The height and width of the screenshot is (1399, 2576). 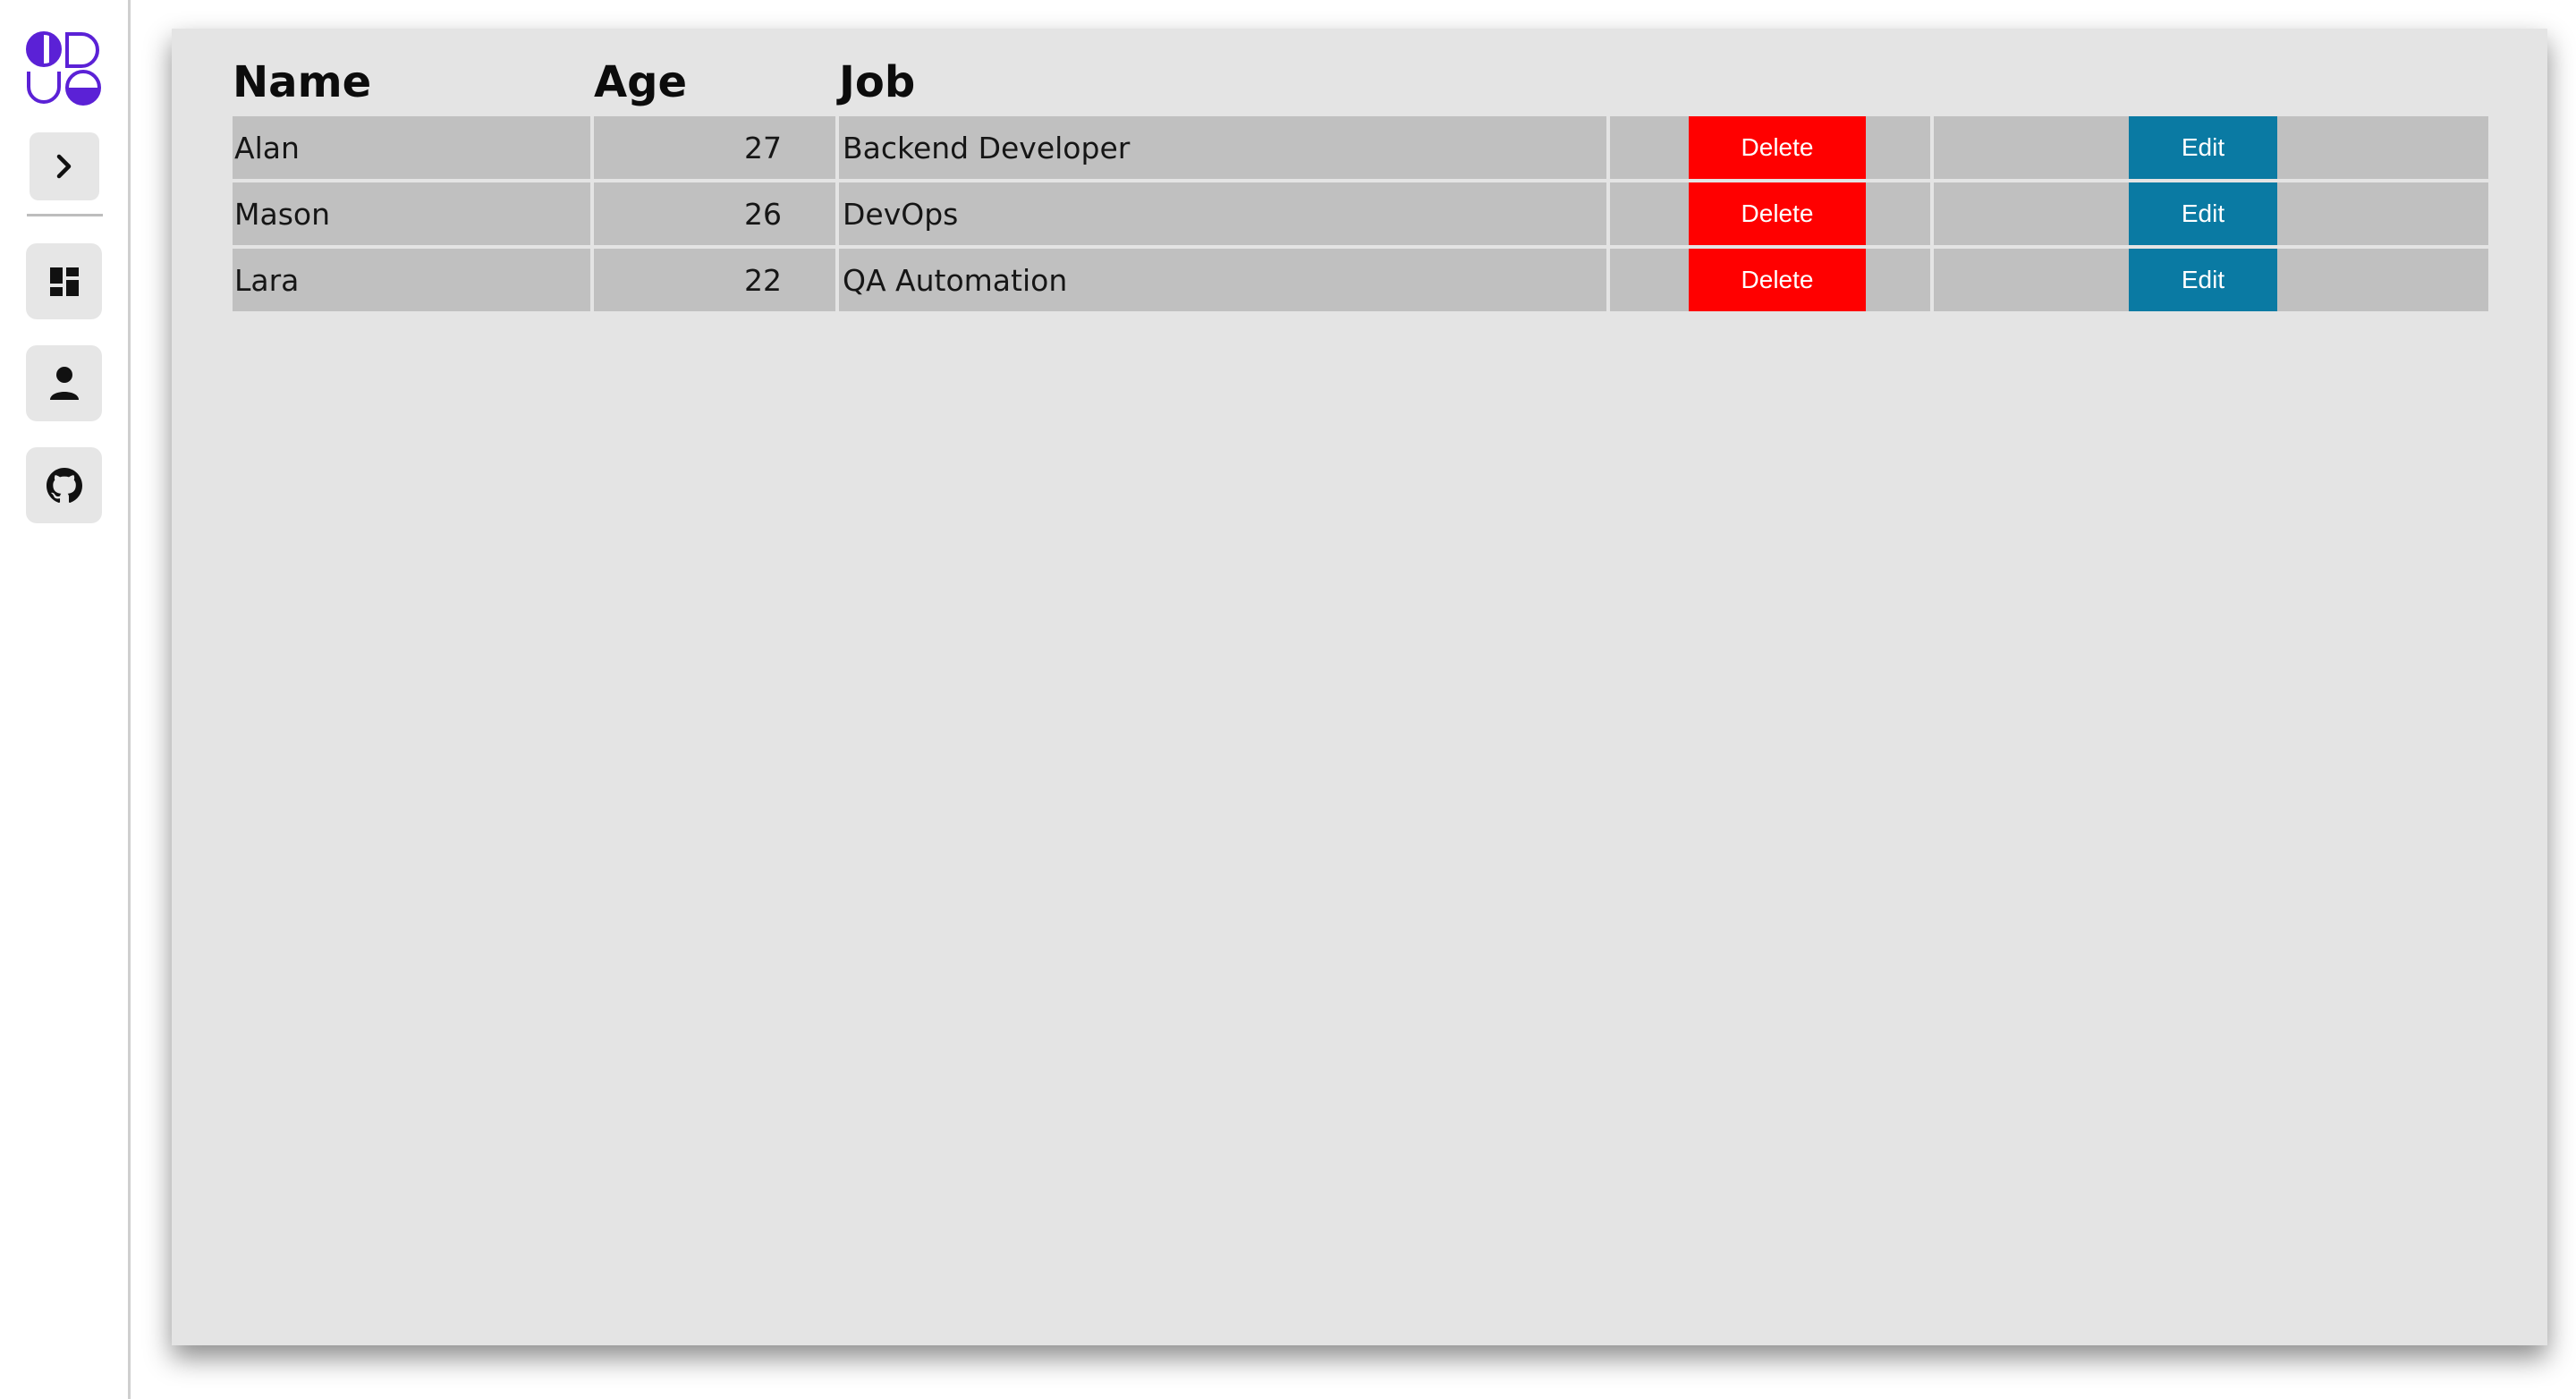 I want to click on cell-age: 26, so click(x=714, y=213).